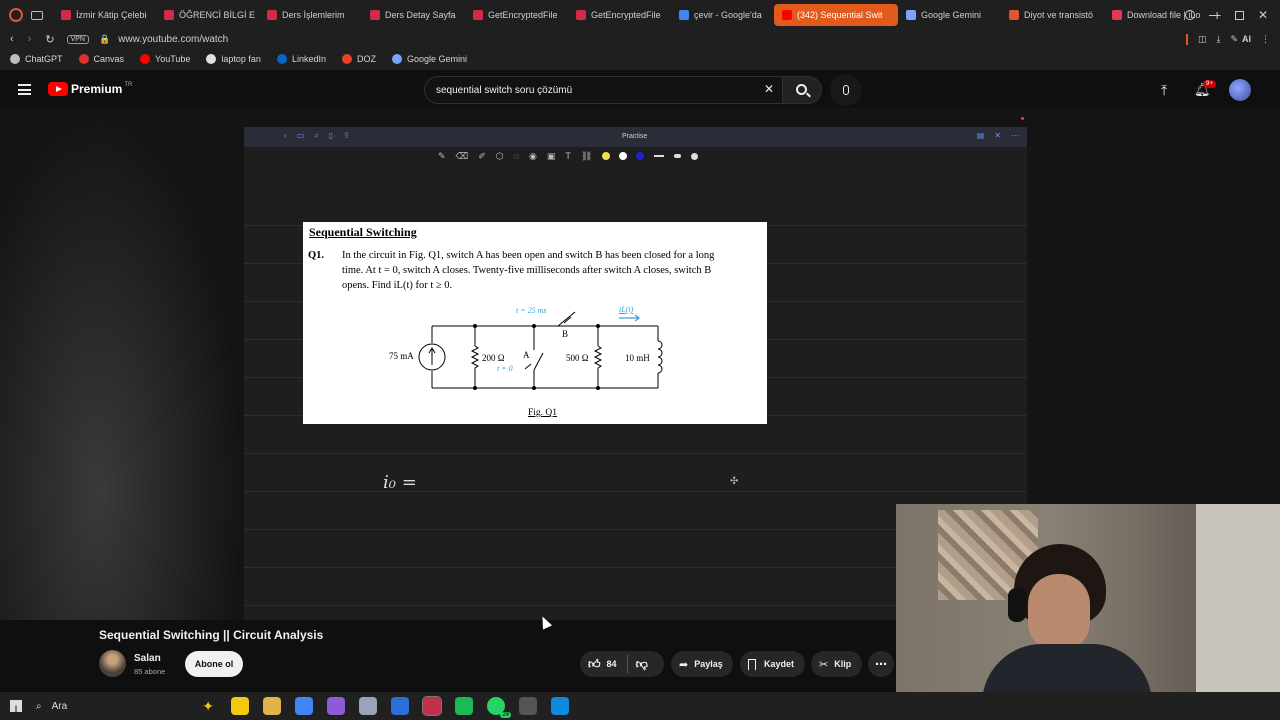 The image size is (1280, 720). I want to click on clear-search-icon: ✕, so click(769, 89).